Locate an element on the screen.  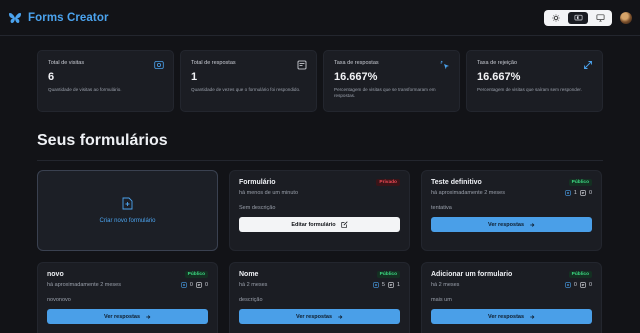
form-date: há menos de um minuto is located at coordinates (269, 193).